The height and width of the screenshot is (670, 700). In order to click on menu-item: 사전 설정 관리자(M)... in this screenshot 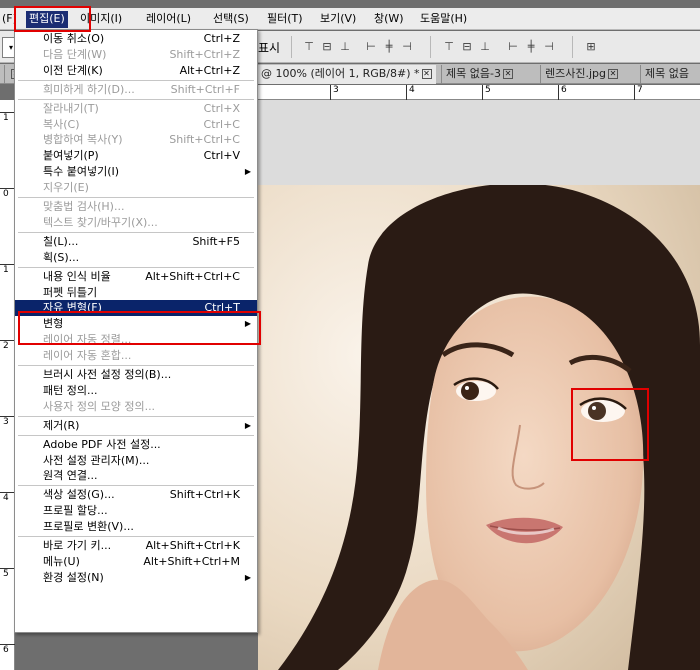, I will do `click(136, 461)`.